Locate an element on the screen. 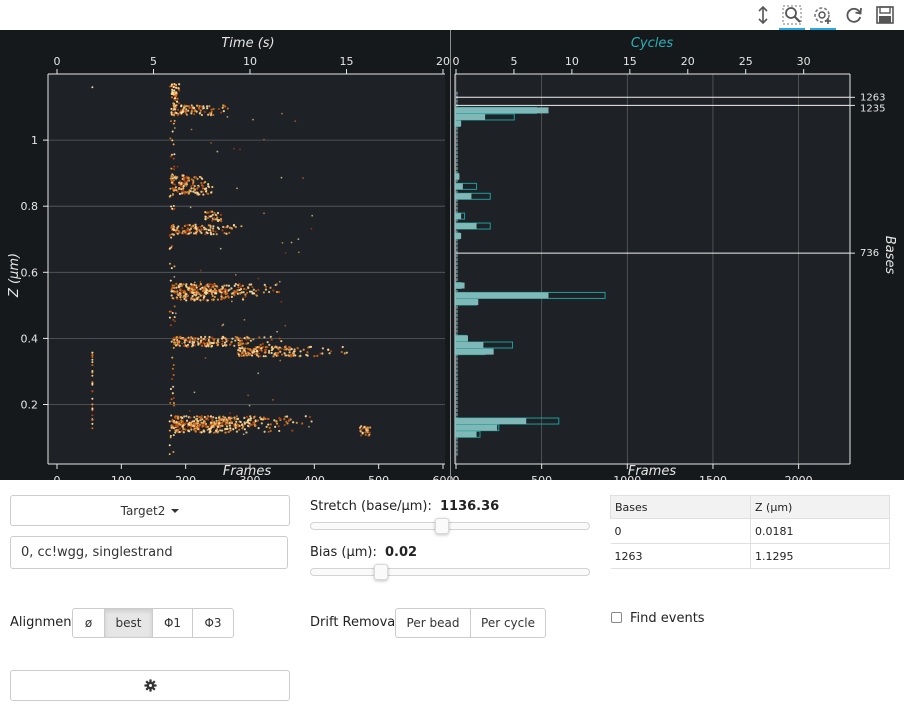 The height and width of the screenshot is (705, 904). bias-slider-track is located at coordinates (450, 572).